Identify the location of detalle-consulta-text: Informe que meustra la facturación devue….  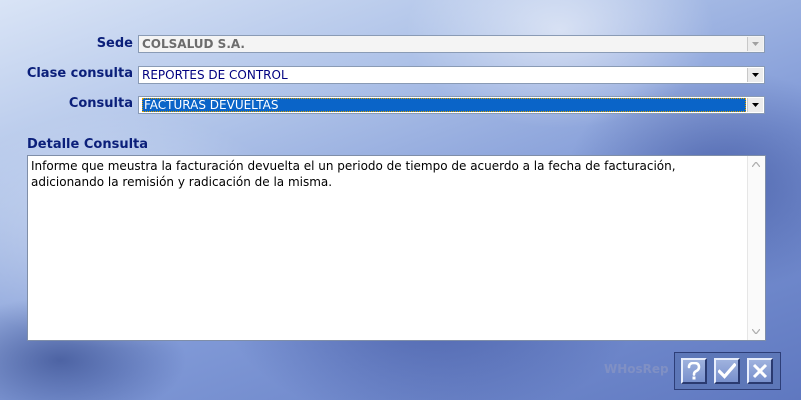
(353, 174).